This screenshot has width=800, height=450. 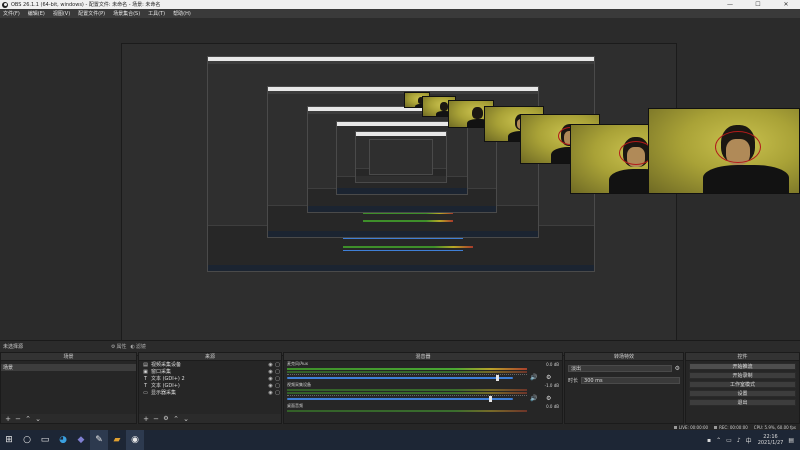 I want to click on remove-source-button: −, so click(x=156, y=419).